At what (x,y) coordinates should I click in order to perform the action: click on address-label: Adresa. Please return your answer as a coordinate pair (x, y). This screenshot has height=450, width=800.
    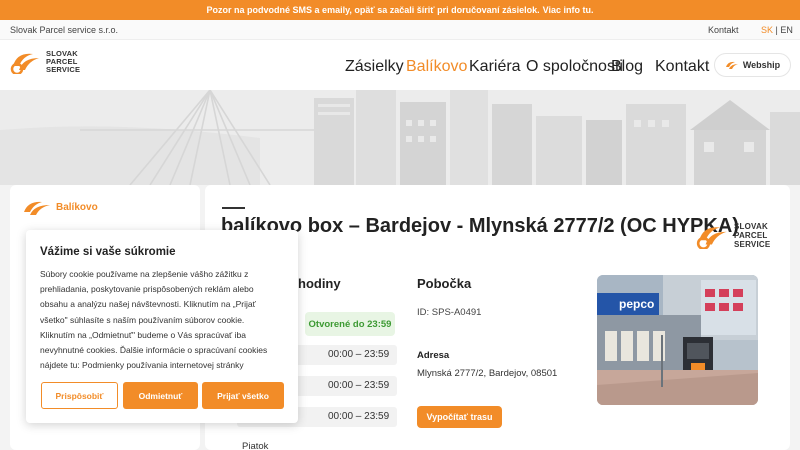
    Looking at the image, I should click on (433, 355).